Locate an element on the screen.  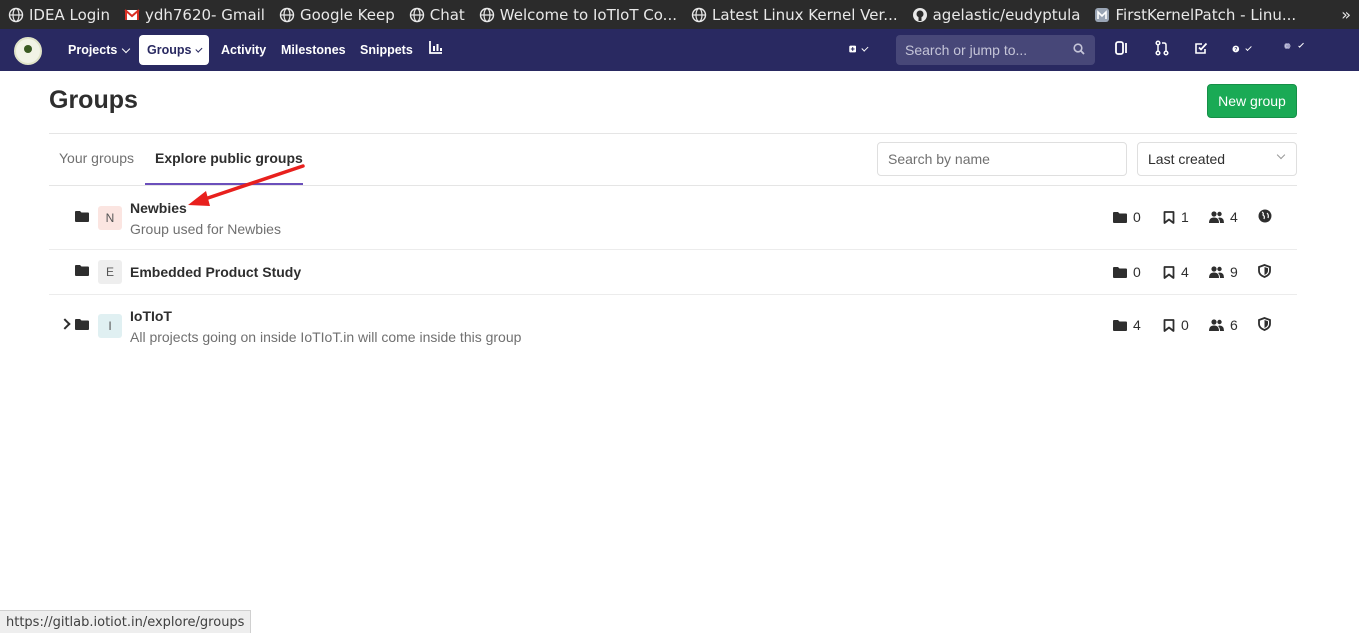
nav-label: Snippets is located at coordinates (386, 50).